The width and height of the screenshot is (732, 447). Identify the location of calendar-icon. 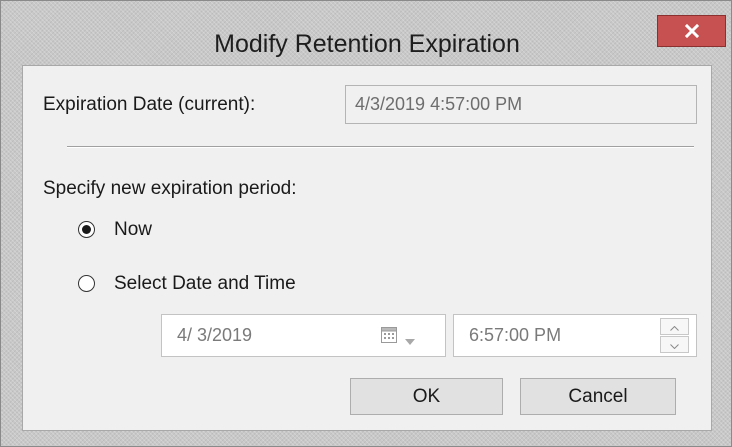
(389, 337).